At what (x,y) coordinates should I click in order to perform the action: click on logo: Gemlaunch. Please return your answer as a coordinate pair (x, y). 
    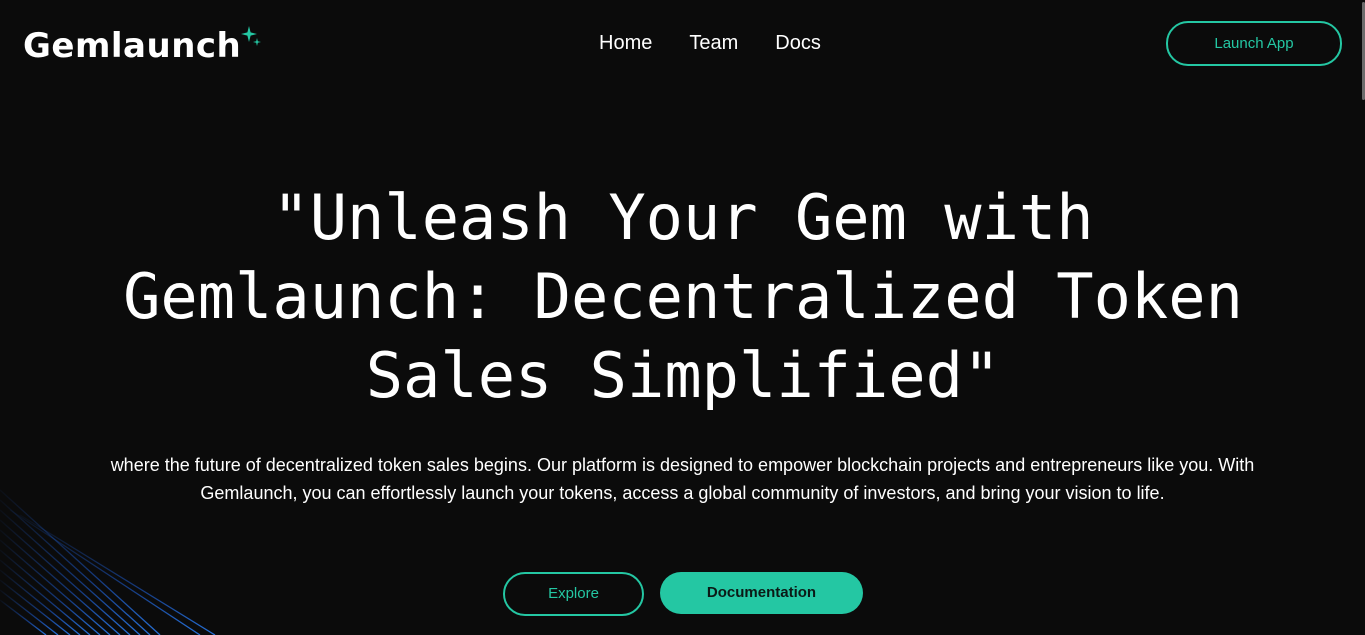
    Looking at the image, I should click on (143, 46).